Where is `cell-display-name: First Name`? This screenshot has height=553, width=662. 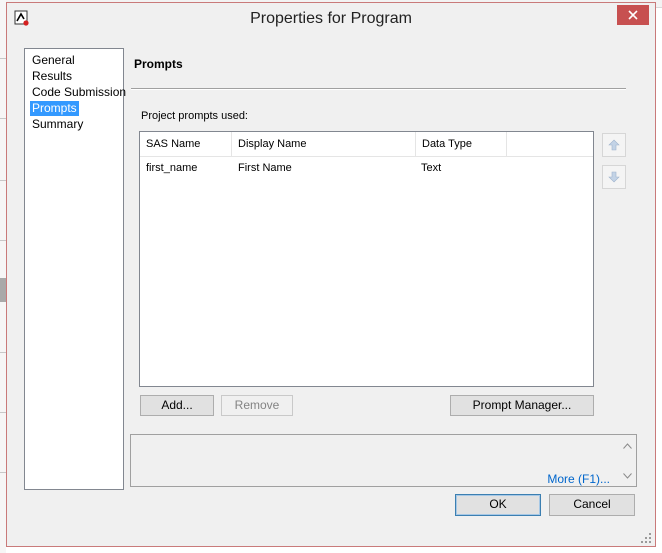 cell-display-name: First Name is located at coordinates (265, 168).